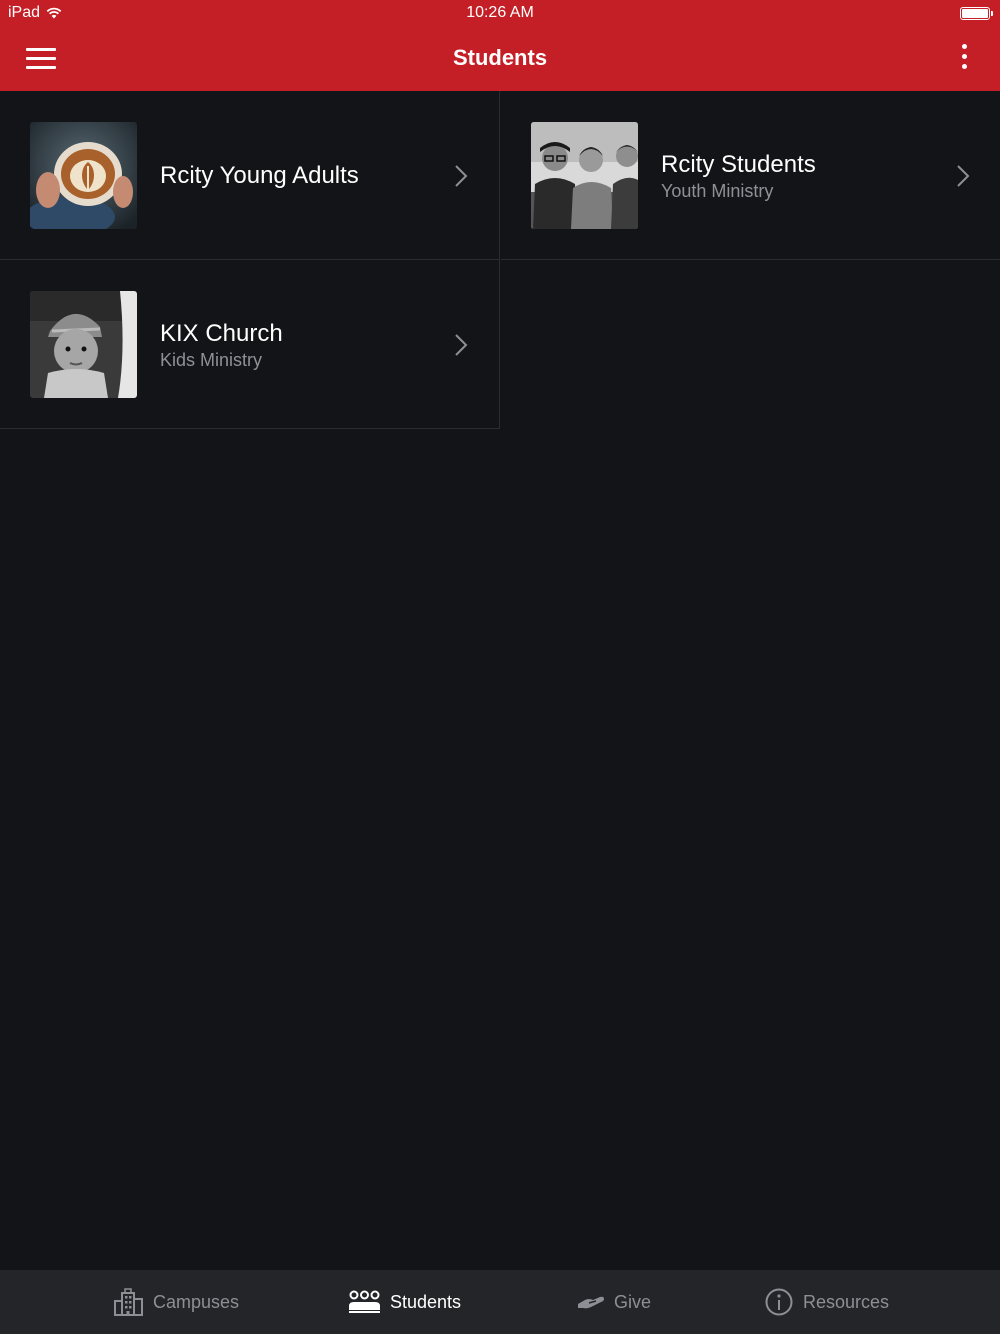 Image resolution: width=1000 pixels, height=1334 pixels. I want to click on latte-art-thumbnail, so click(83, 175).